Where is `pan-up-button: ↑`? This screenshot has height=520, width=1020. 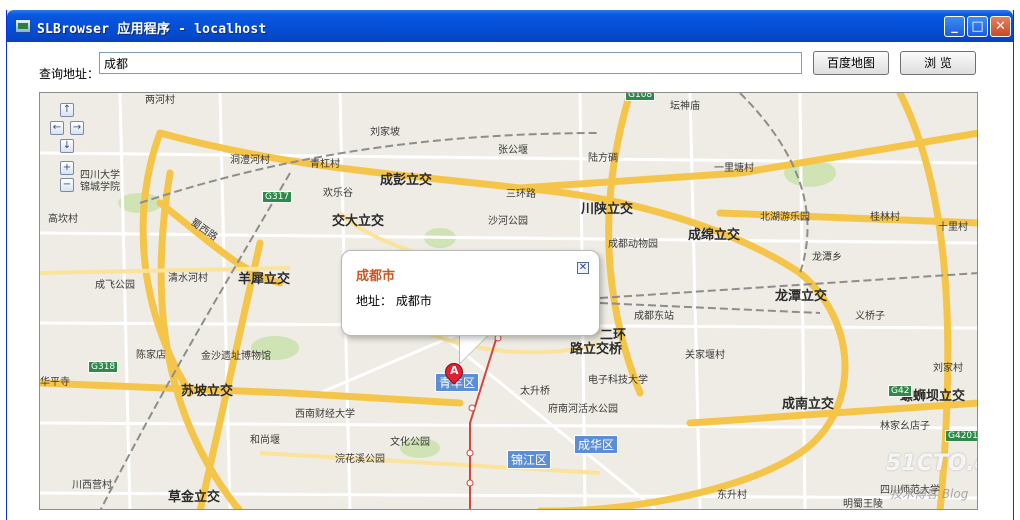 pan-up-button: ↑ is located at coordinates (67, 110).